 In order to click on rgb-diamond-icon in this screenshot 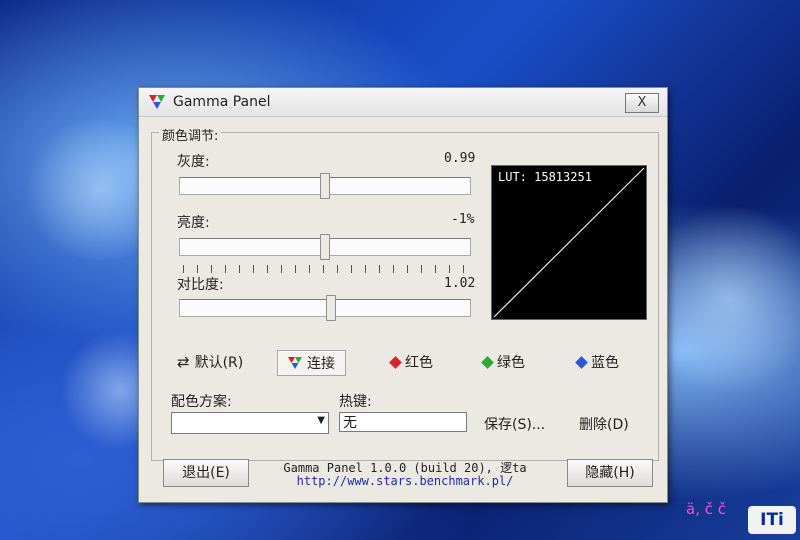, I will do `click(295, 363)`.